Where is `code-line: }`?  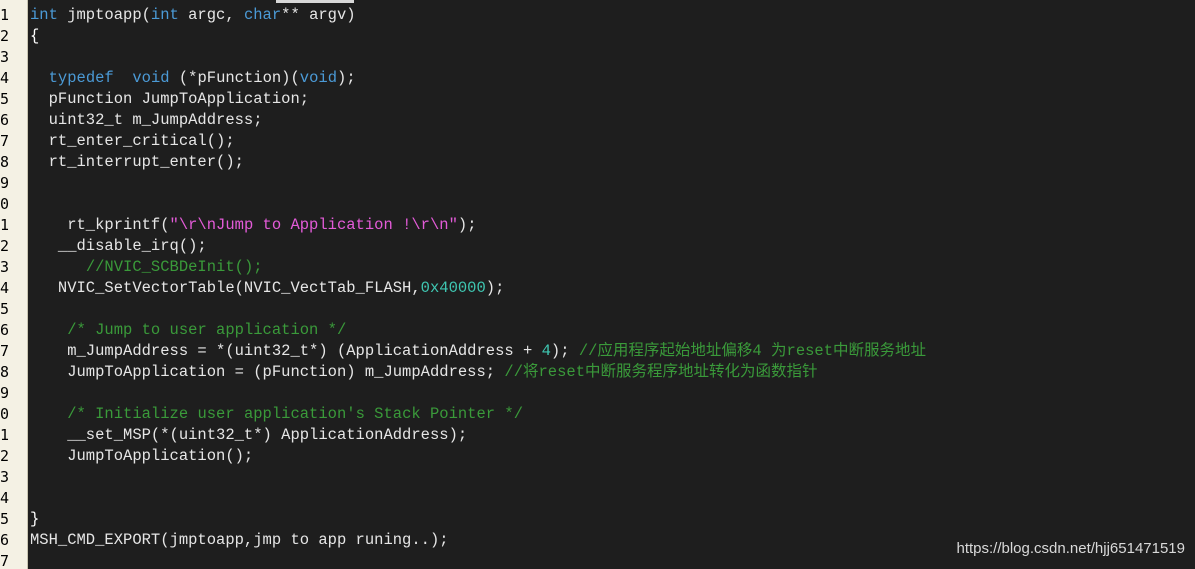 code-line: } is located at coordinates (34, 519).